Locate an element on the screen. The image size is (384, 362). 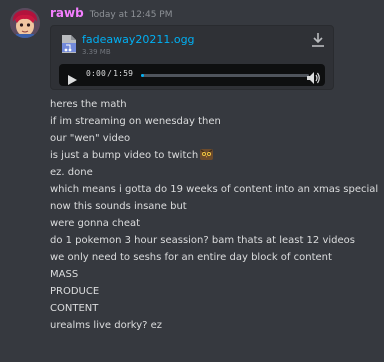
playback-time: 0:00/1:59 is located at coordinates (109, 73).